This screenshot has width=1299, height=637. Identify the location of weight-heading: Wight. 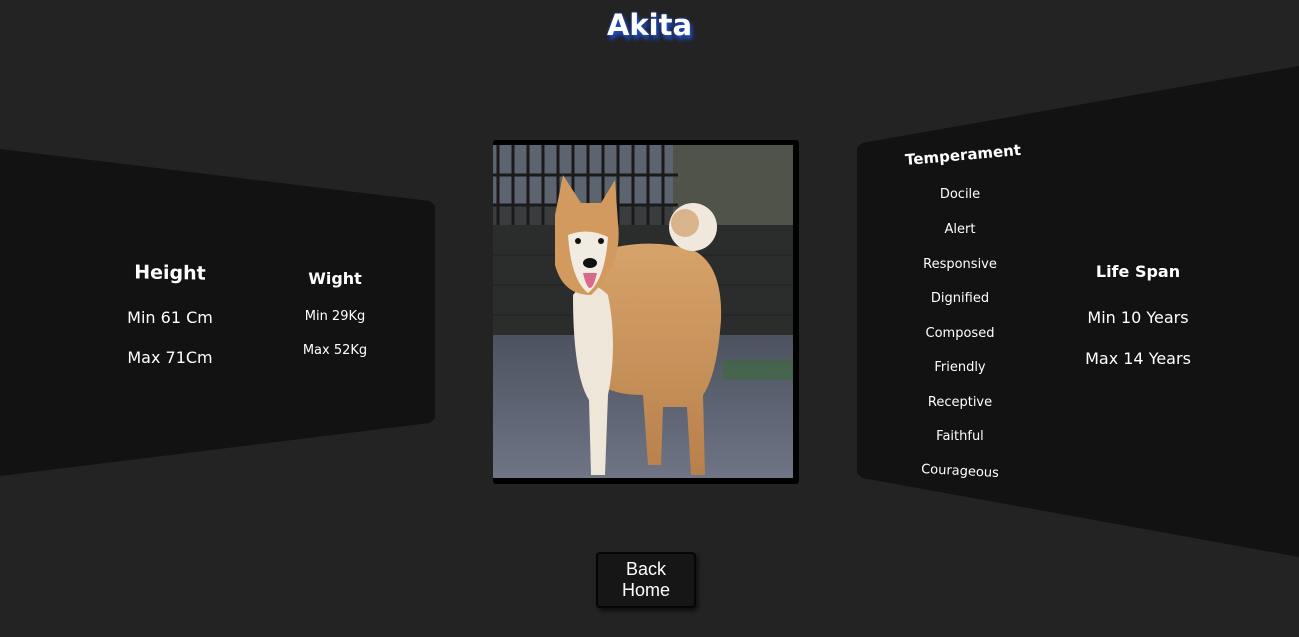
(335, 278).